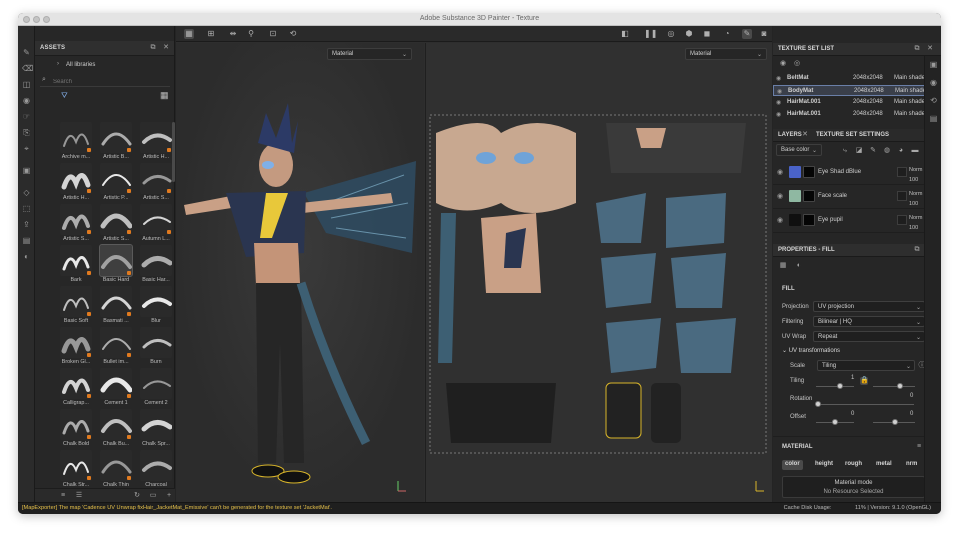 This screenshot has width=960, height=535. What do you see at coordinates (853, 197) in the screenshot?
I see `layer-row: ◉ Face scale Norm 100` at bounding box center [853, 197].